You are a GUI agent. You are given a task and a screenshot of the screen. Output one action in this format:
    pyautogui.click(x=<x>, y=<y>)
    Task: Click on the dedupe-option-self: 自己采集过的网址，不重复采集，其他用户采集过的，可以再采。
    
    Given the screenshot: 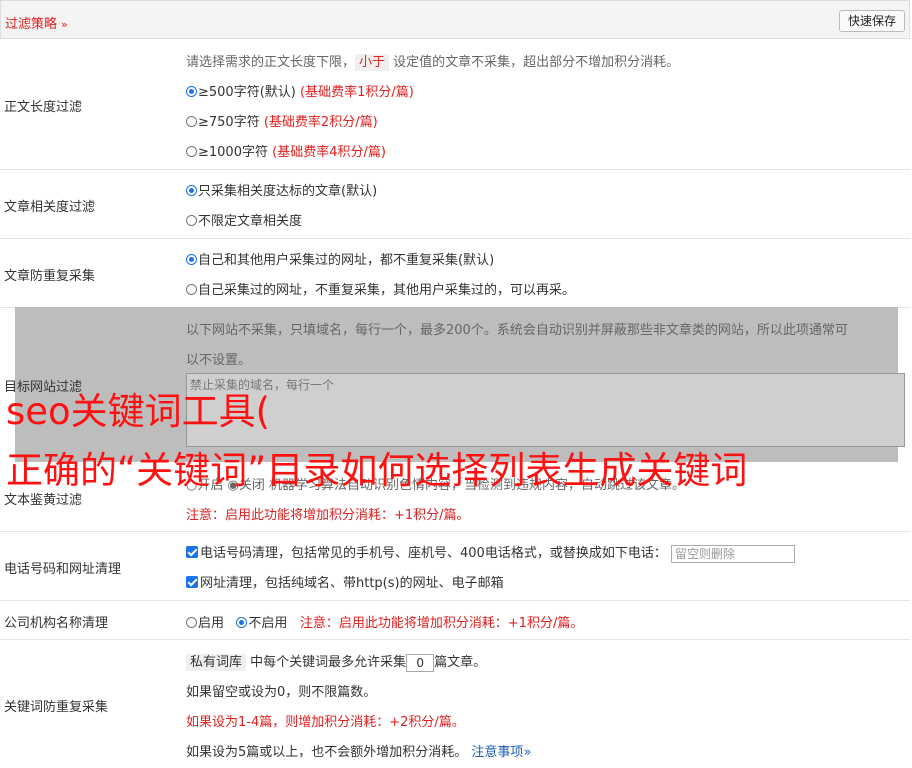 What is the action you would take?
    pyautogui.click(x=380, y=288)
    